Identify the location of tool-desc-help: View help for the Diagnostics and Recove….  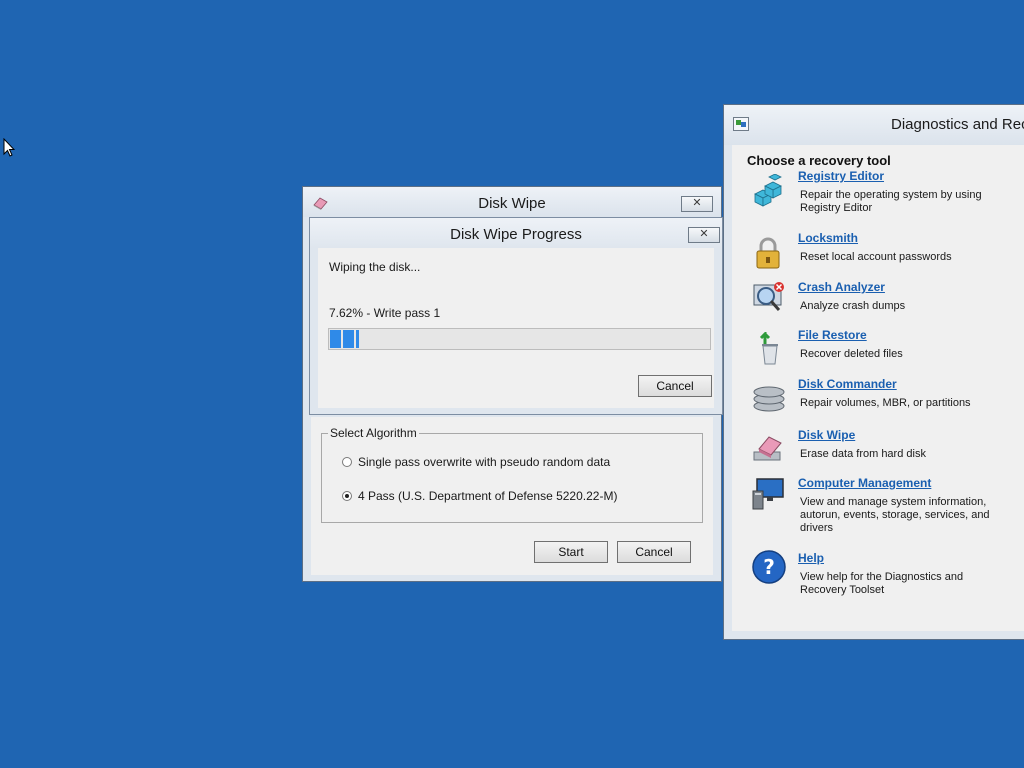
(882, 583).